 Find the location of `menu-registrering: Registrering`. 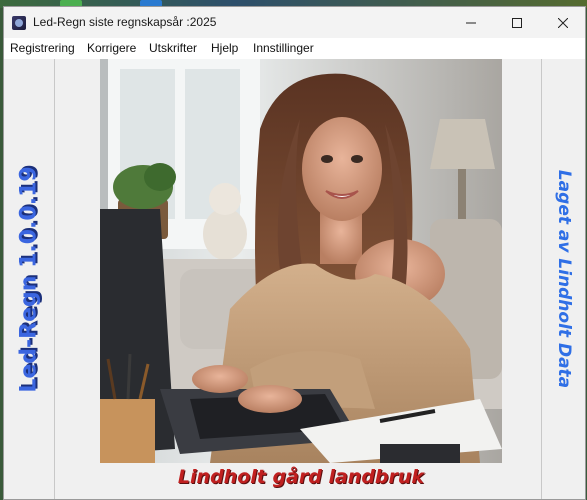

menu-registrering: Registrering is located at coordinates (42, 48).